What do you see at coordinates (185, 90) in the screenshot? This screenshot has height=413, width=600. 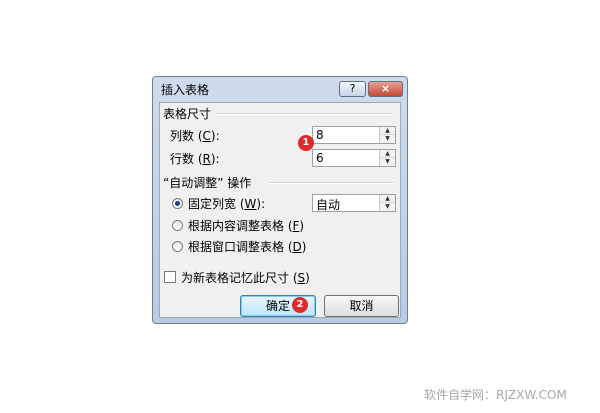 I see `dialog-title: 插入表格` at bounding box center [185, 90].